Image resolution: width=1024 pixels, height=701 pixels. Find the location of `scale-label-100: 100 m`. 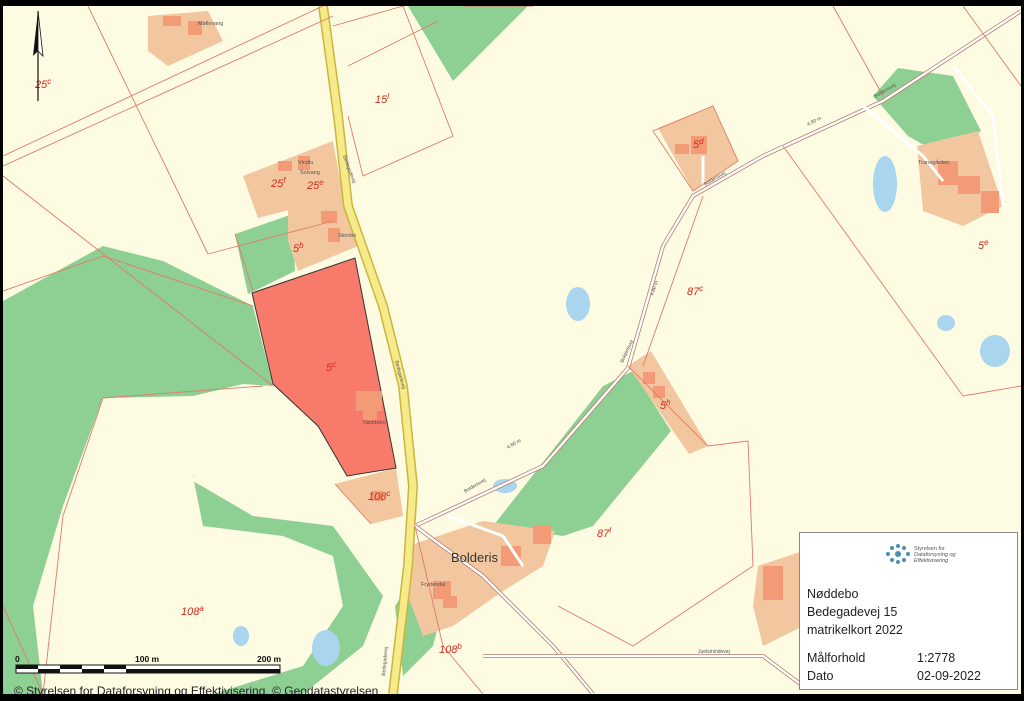

scale-label-100: 100 m is located at coordinates (147, 659).